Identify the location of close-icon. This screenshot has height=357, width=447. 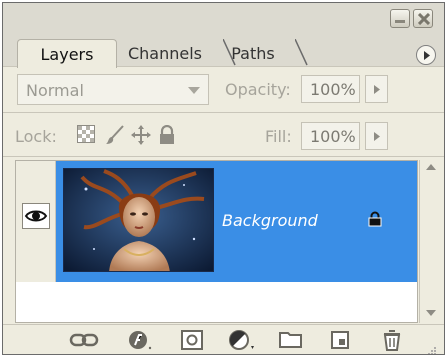
(424, 19).